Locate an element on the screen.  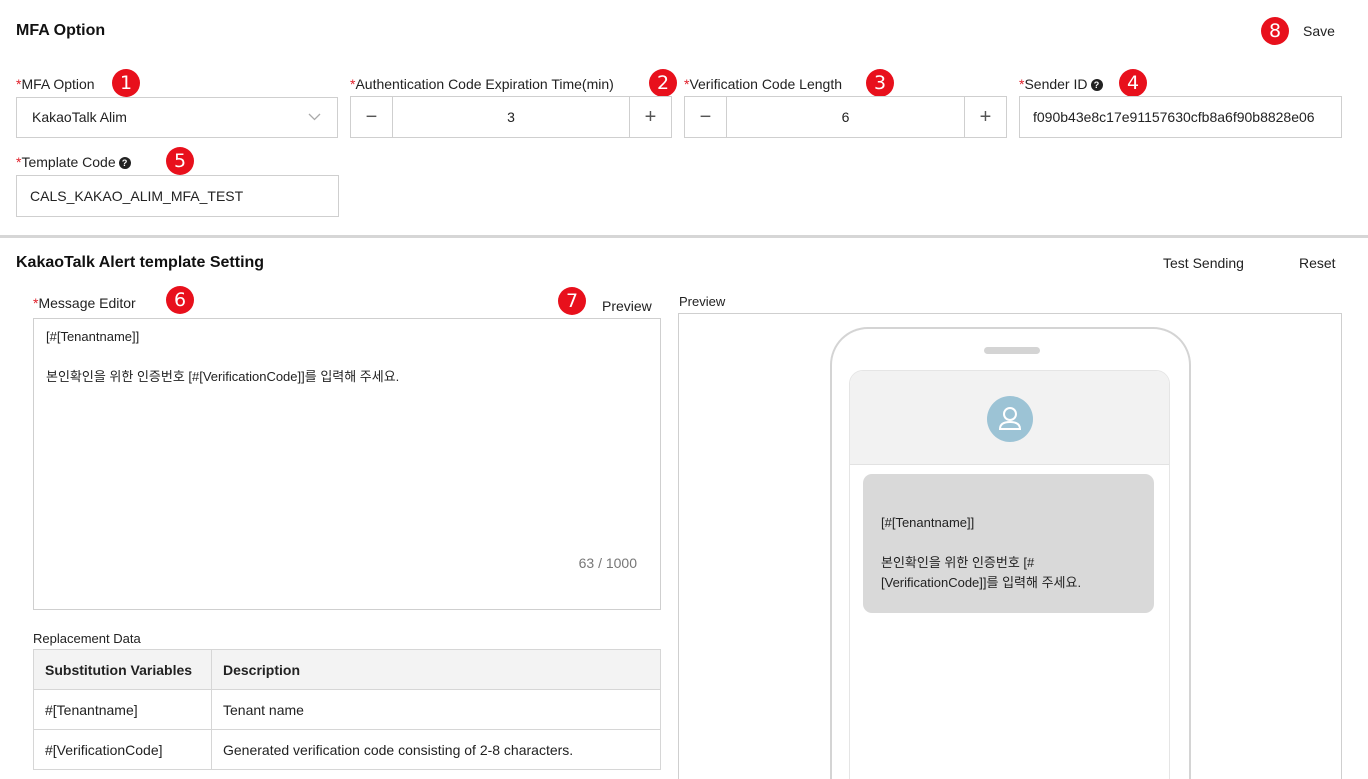
sender-id-label: *Sender ID? is located at coordinates (1061, 84).